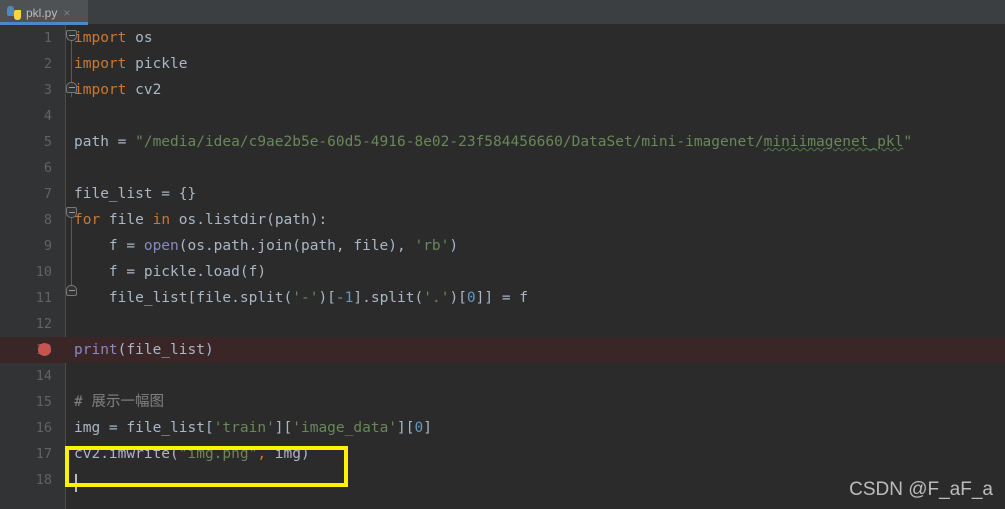 The image size is (1005, 509). Describe the element at coordinates (502, 454) in the screenshot. I see `code-line: 17 cv2.imwrite("img.png", img)` at that location.